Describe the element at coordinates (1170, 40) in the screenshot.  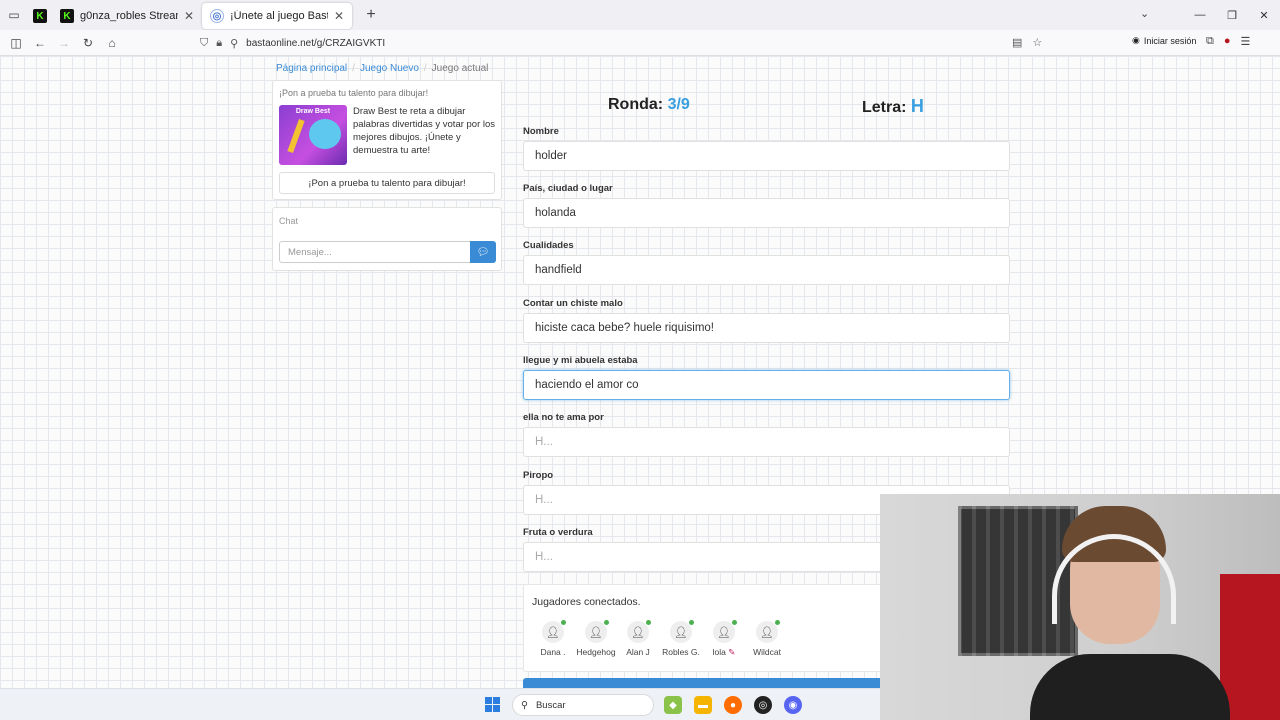
I see `login-label: Iniciar sesión` at that location.